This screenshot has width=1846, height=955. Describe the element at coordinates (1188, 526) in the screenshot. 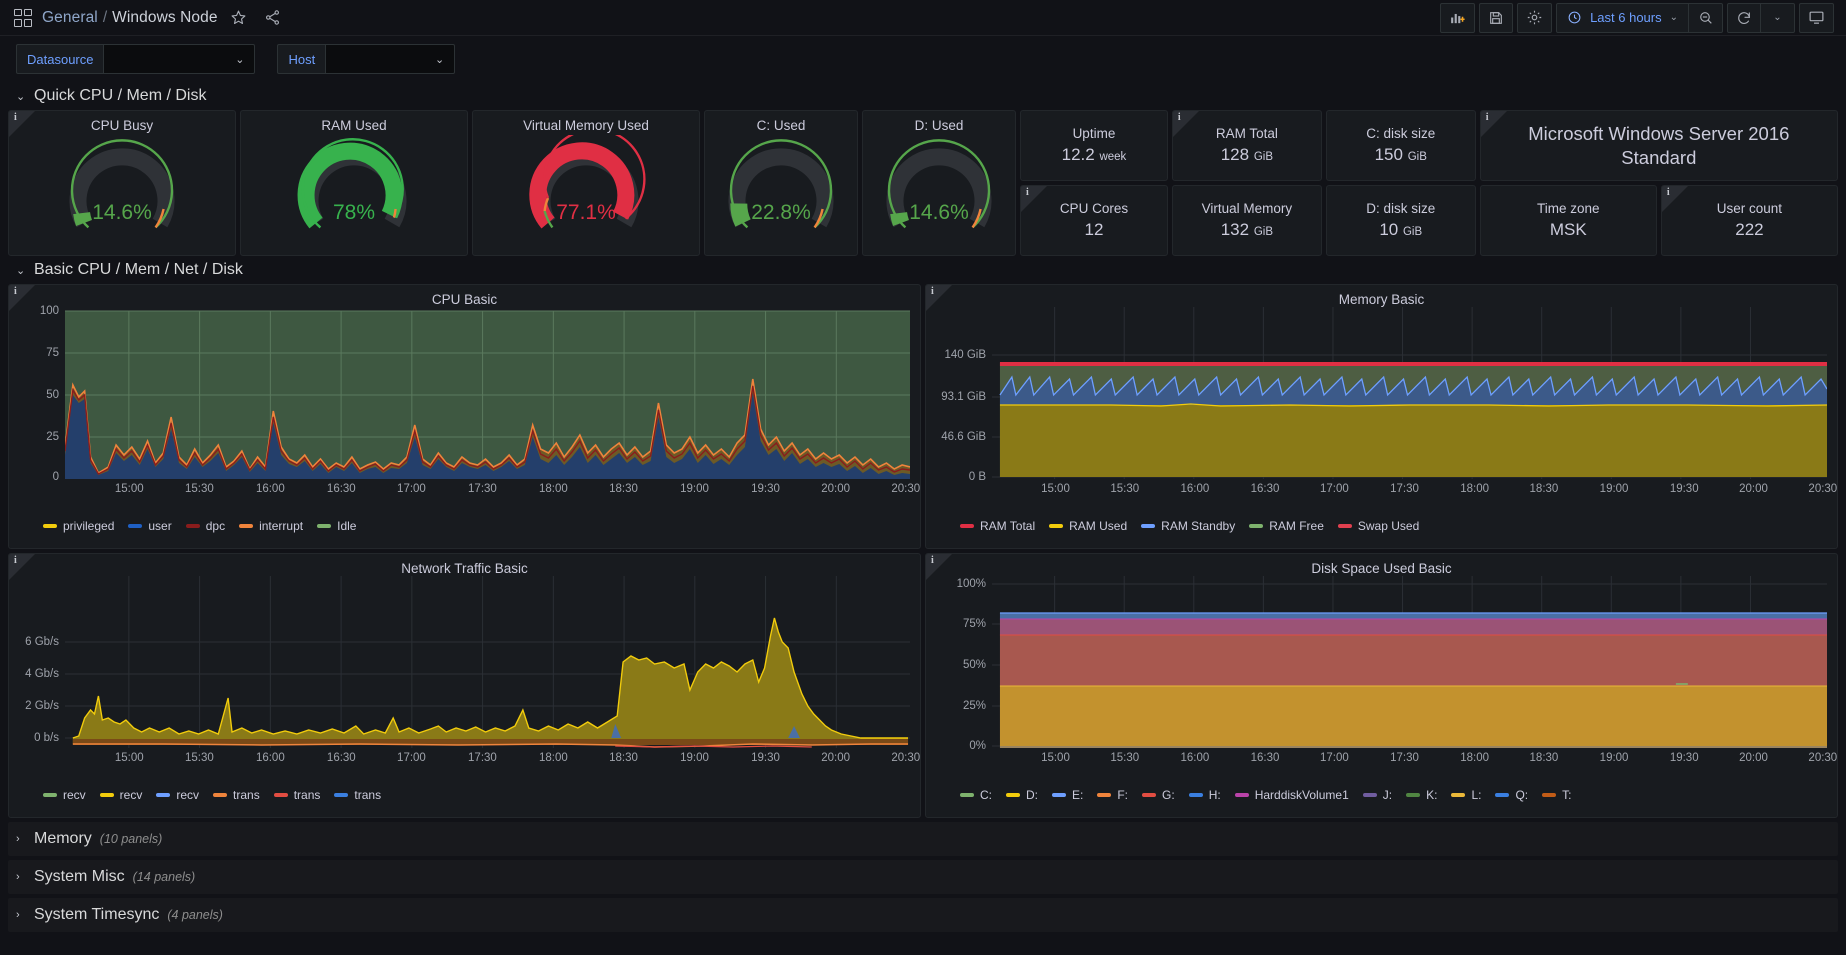

I see `legend-item: RAM Standby` at that location.